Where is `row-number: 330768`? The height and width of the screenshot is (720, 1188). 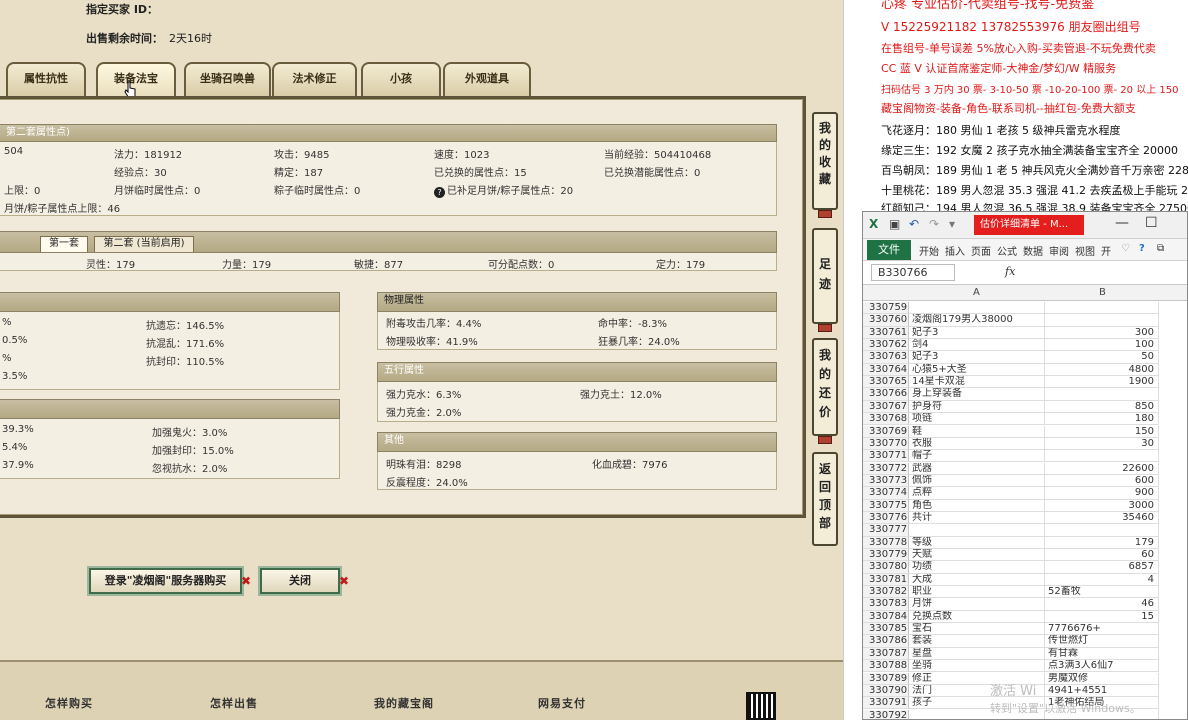 row-number: 330768 is located at coordinates (886, 419).